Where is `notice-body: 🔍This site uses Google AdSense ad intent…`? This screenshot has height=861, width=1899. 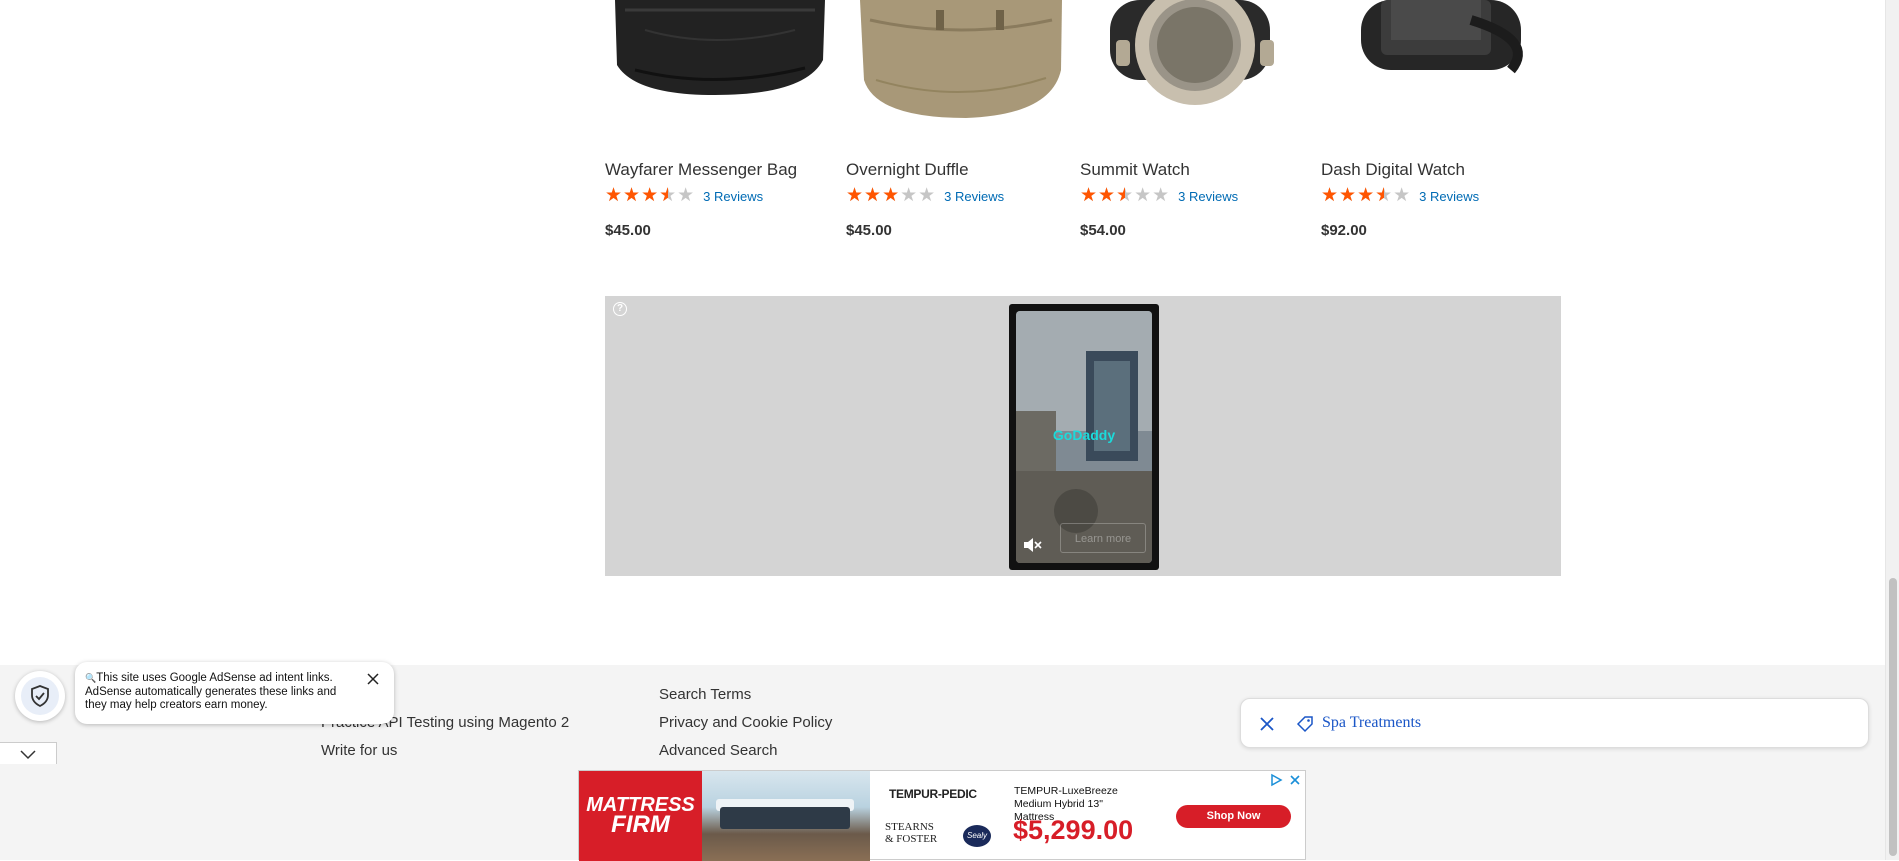
notice-body: 🔍This site uses Google AdSense ad intent… is located at coordinates (220, 692).